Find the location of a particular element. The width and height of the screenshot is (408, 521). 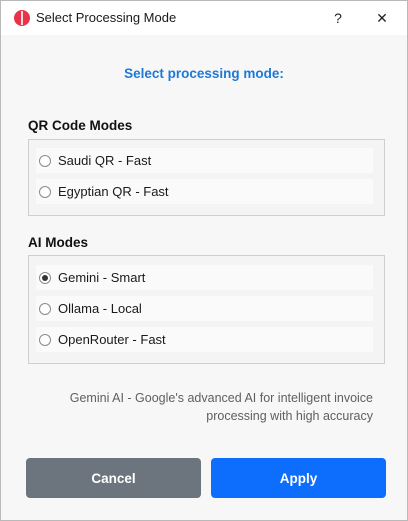

close-icon: ✕ is located at coordinates (382, 17).